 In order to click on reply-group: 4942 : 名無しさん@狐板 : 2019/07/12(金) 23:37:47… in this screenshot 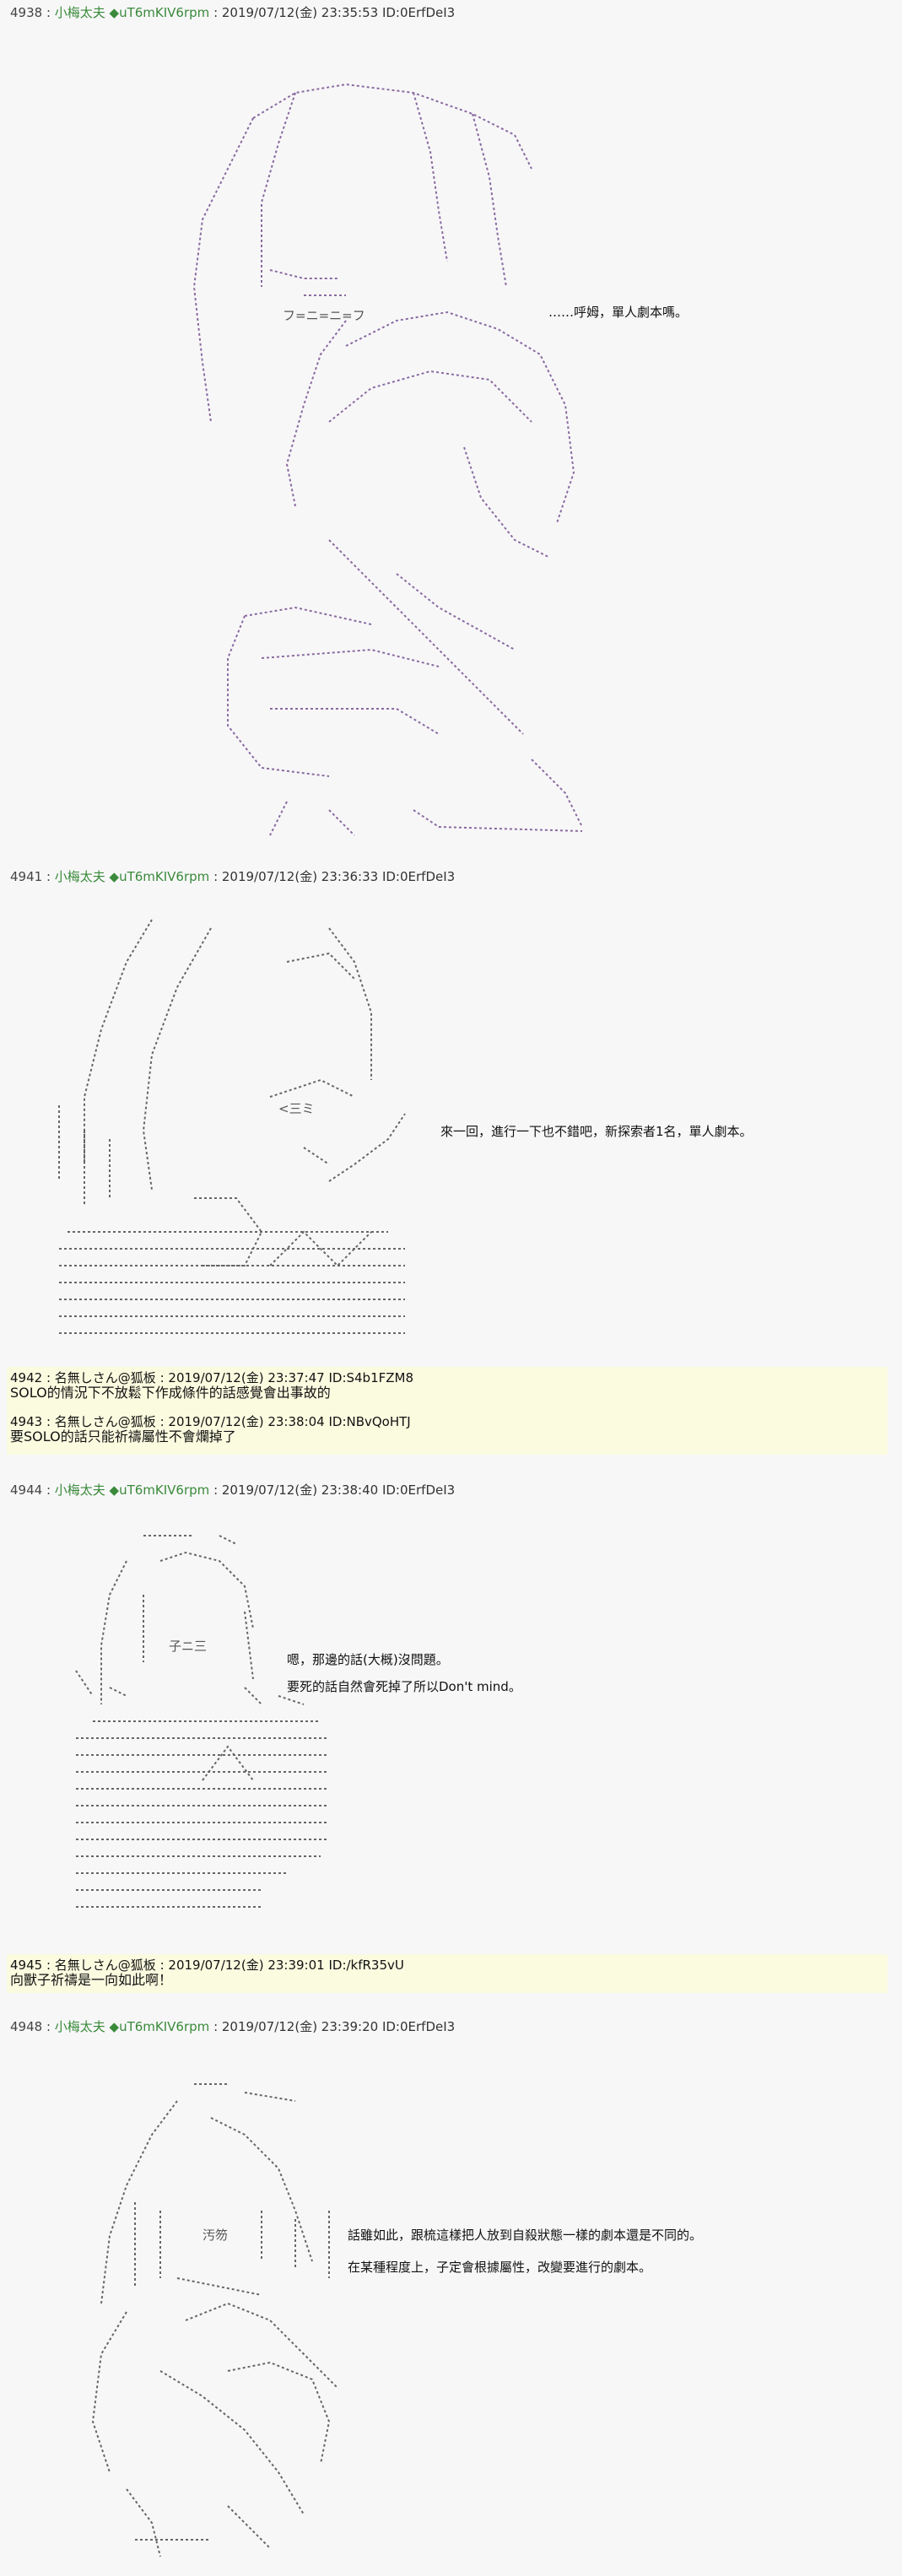, I will do `click(447, 1411)`.